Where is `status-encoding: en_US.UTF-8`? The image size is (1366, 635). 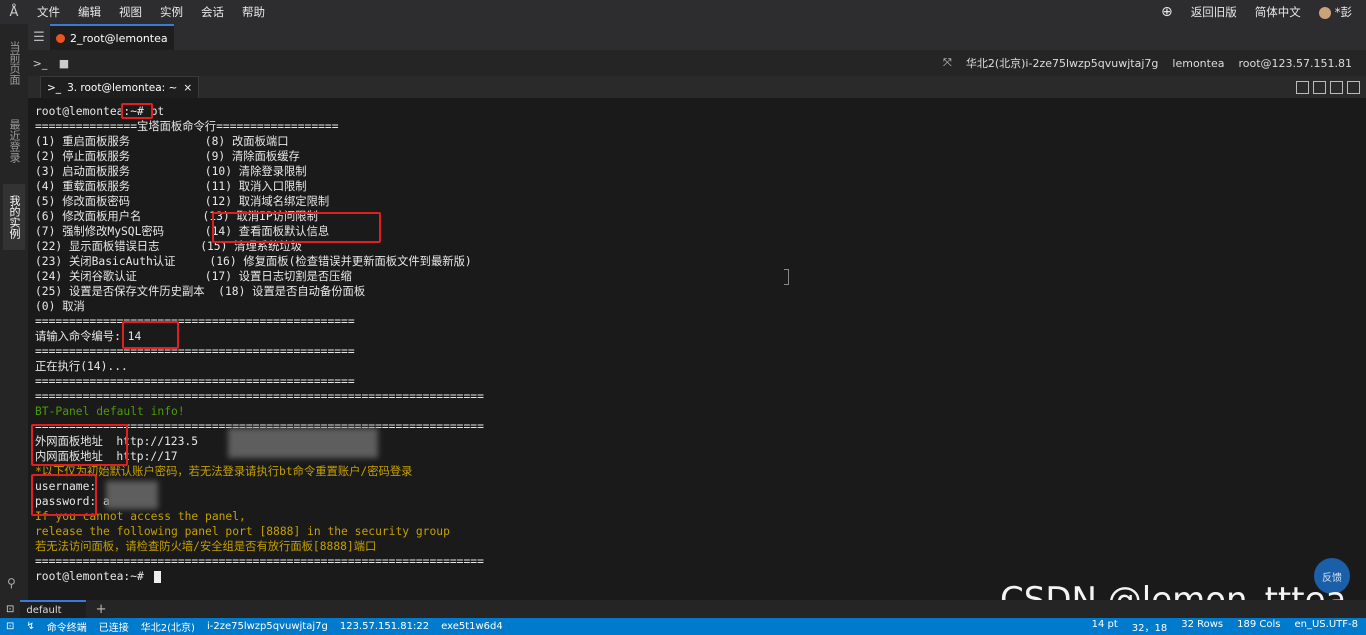 status-encoding: en_US.UTF-8 is located at coordinates (1326, 624).